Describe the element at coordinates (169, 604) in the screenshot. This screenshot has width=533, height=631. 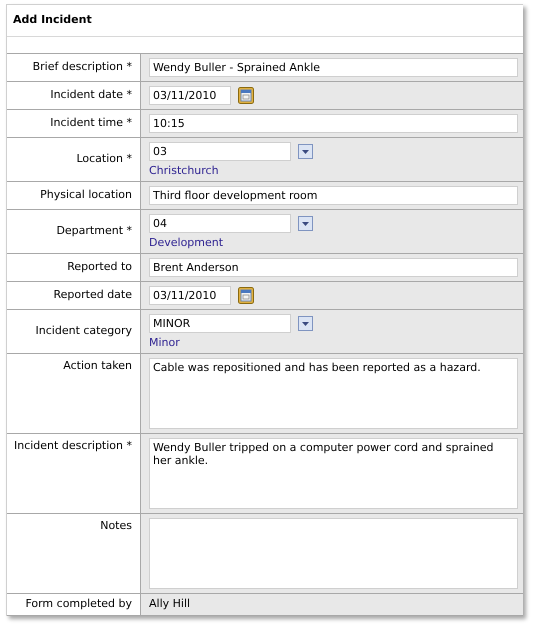
I see `field-value: Ally Hill` at that location.